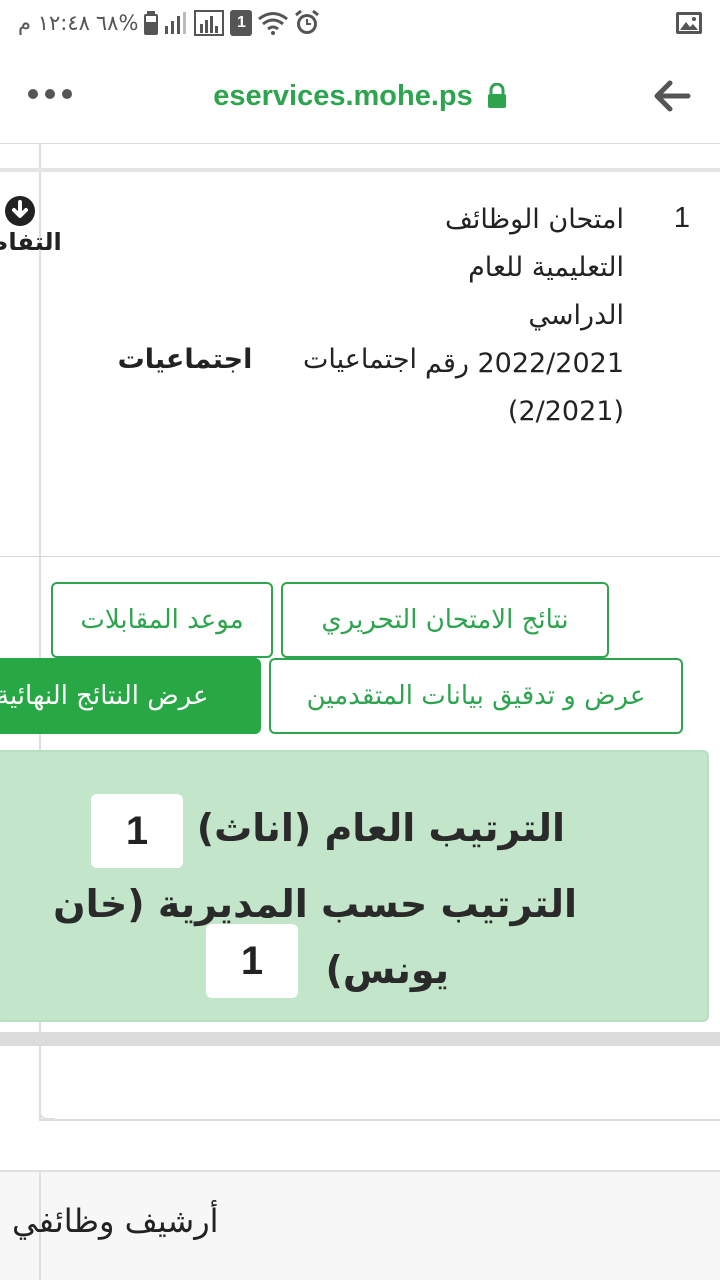 The image size is (720, 1280). I want to click on details-label: التفاصيل, so click(31, 242).